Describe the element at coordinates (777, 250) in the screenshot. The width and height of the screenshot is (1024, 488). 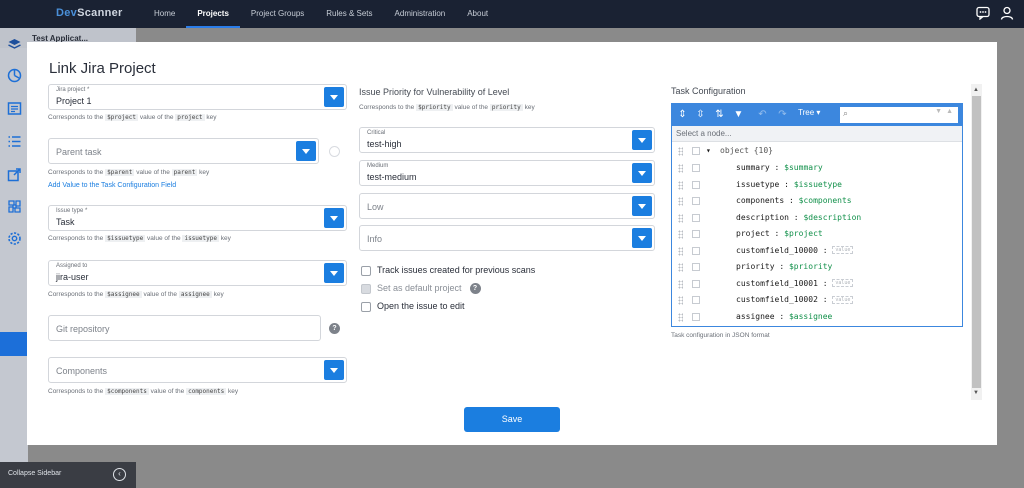
I see `json-key: customfield_10000` at that location.